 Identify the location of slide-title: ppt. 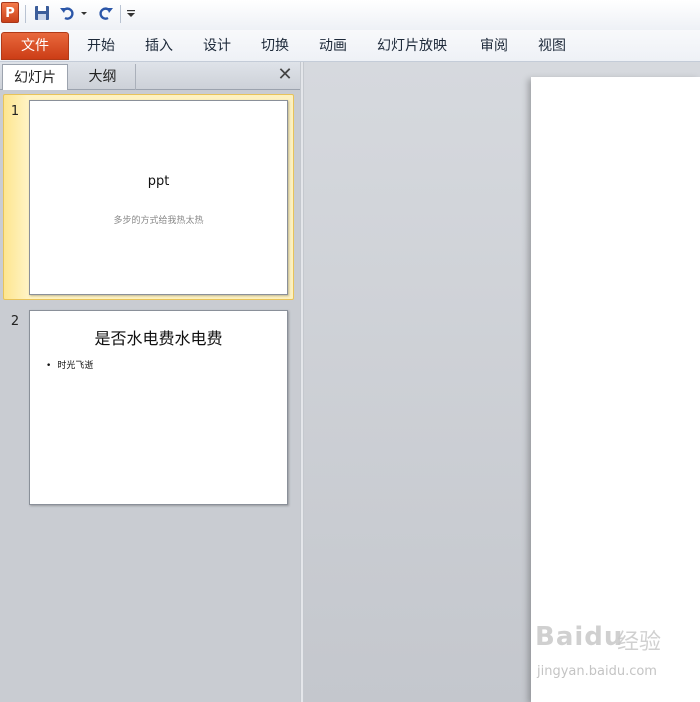
(158, 181).